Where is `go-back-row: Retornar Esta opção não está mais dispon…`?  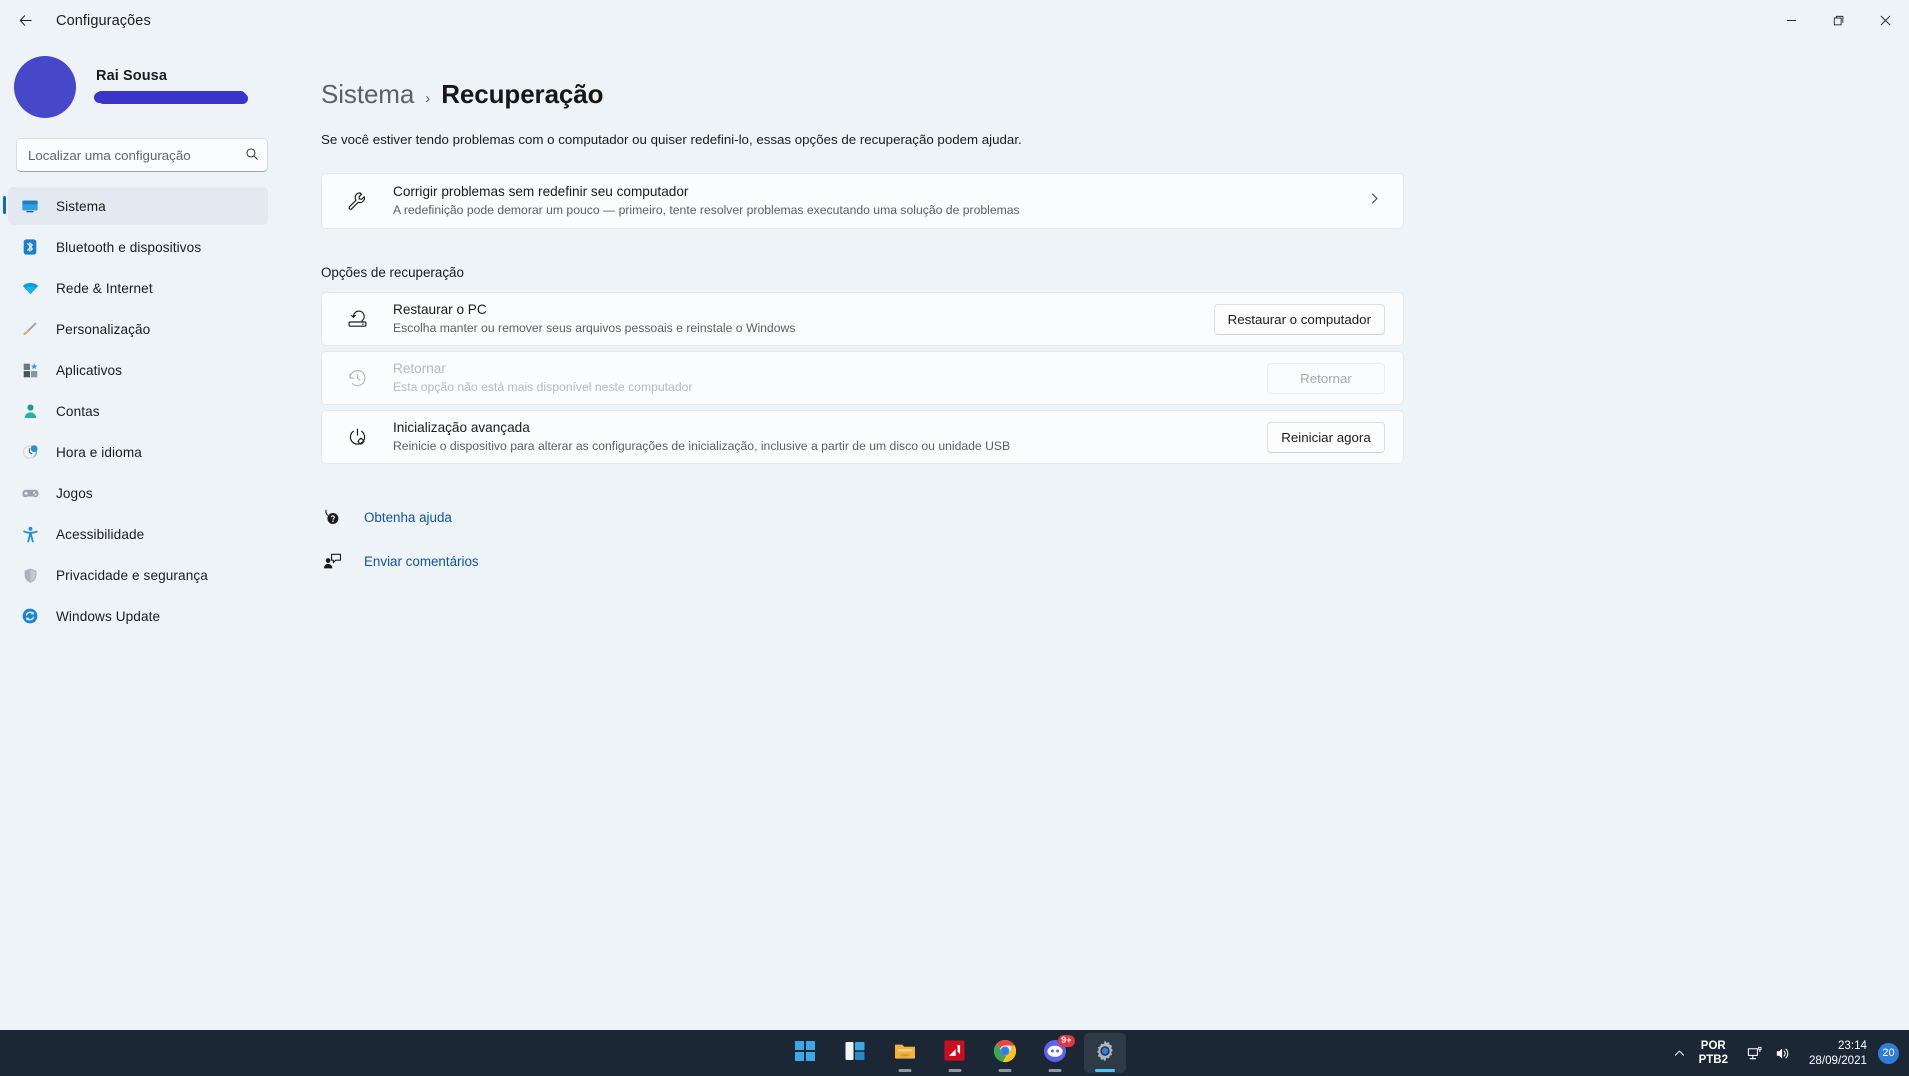 go-back-row: Retornar Esta opção não está mais dispon… is located at coordinates (862, 378).